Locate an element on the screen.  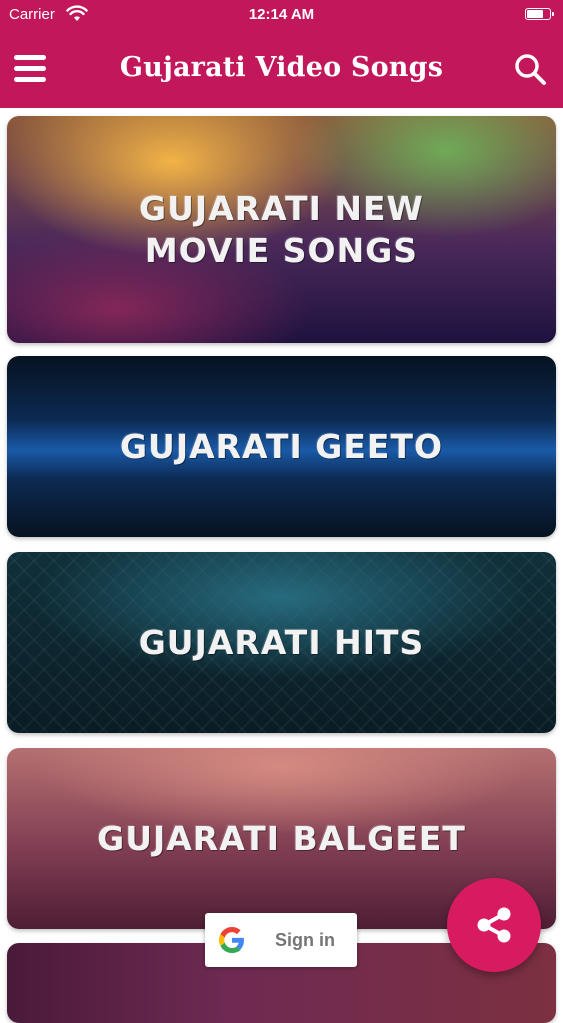
status-time: 12:14 AM is located at coordinates (281, 14).